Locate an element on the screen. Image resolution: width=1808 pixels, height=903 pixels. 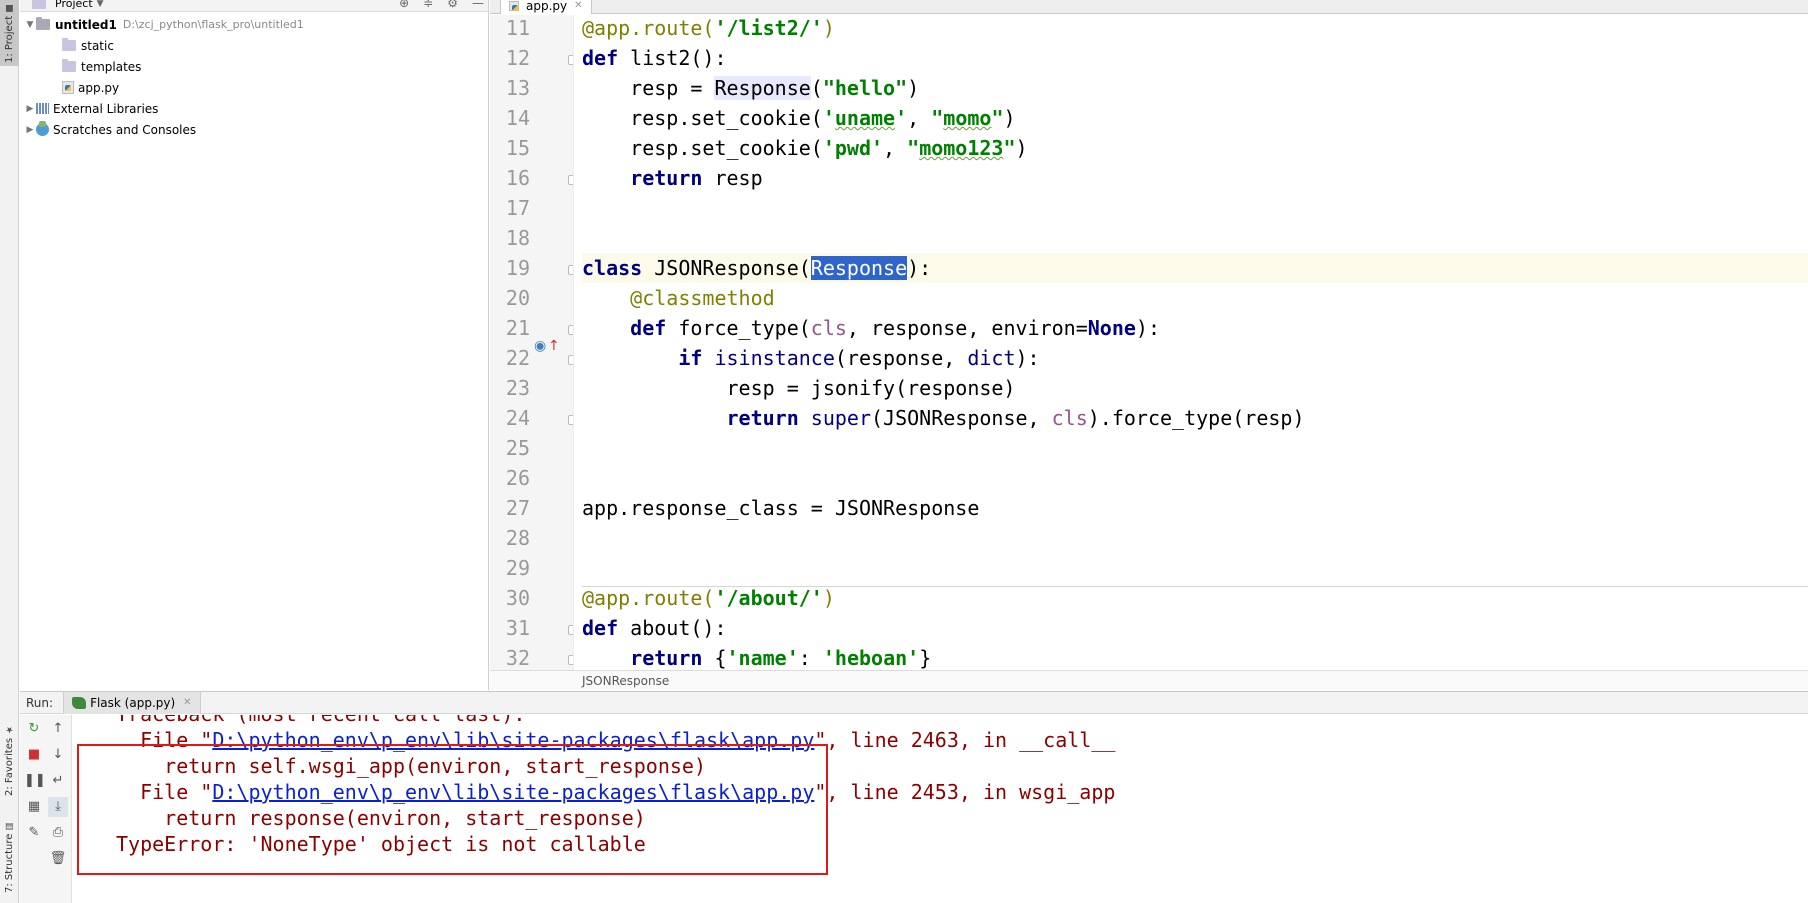
console-text: ", line 2453, in wsgi_app is located at coordinates (965, 792).